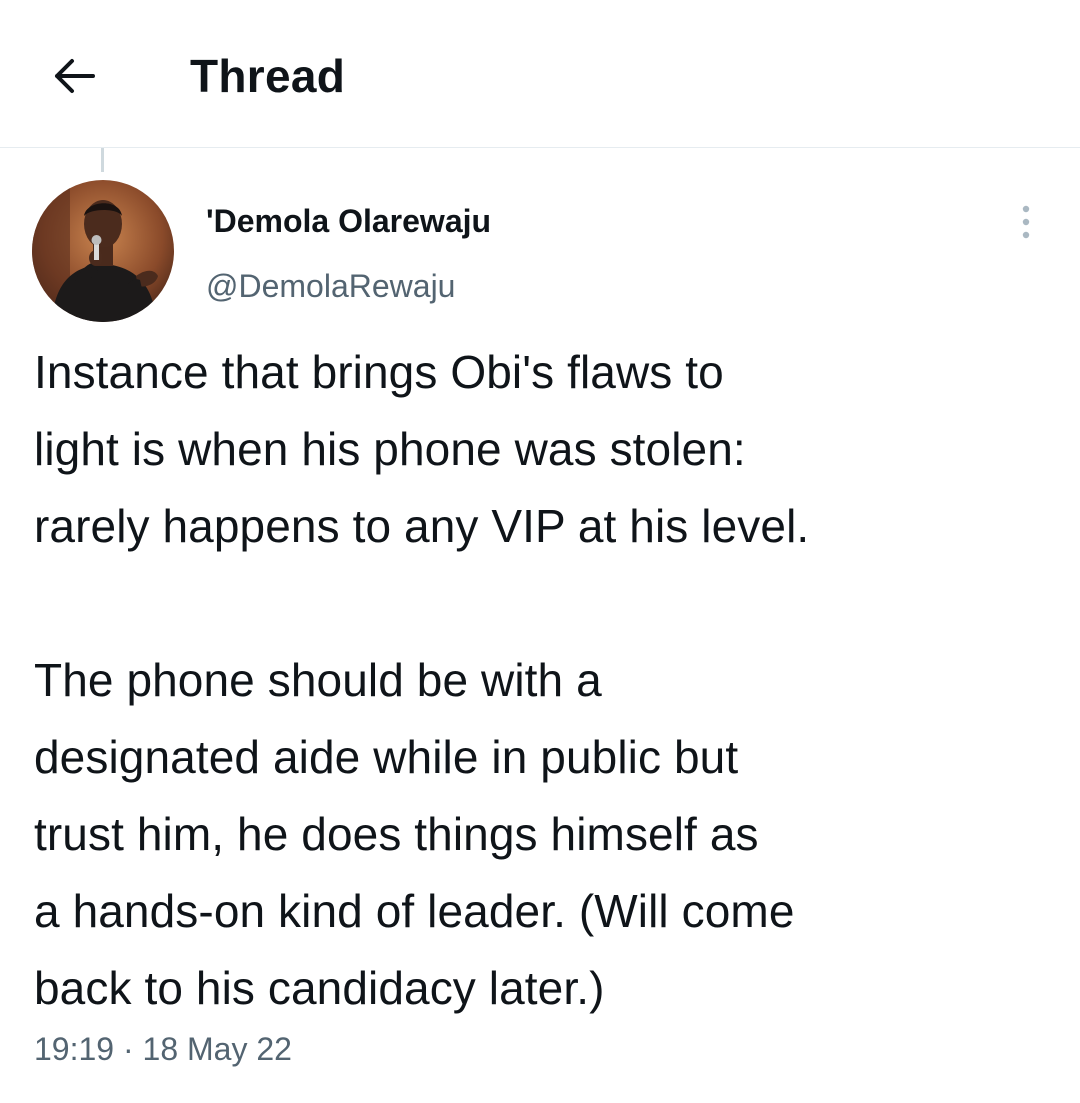 The image size is (1080, 1103). I want to click on tweet-date: 18 May 22, so click(217, 1049).